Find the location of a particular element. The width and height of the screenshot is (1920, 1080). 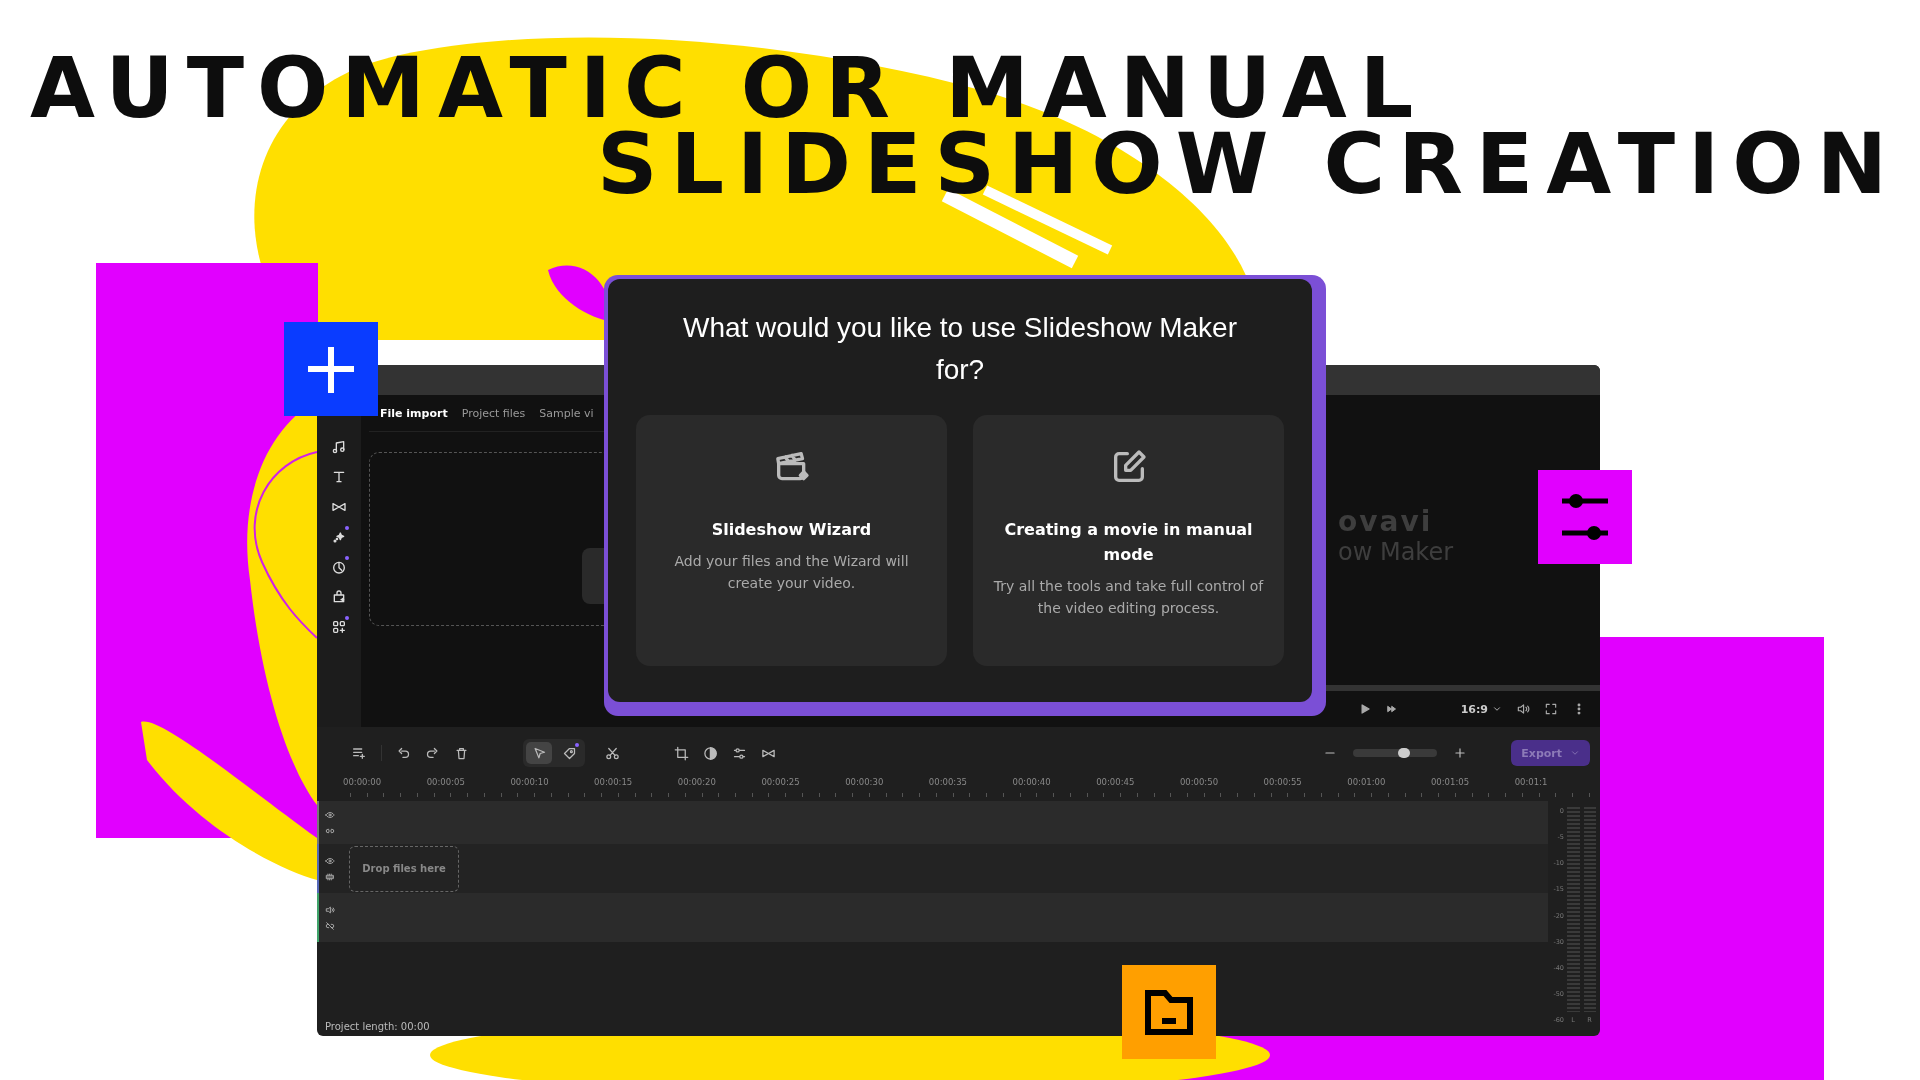

time-label: 00:00:50 is located at coordinates (1199, 782).